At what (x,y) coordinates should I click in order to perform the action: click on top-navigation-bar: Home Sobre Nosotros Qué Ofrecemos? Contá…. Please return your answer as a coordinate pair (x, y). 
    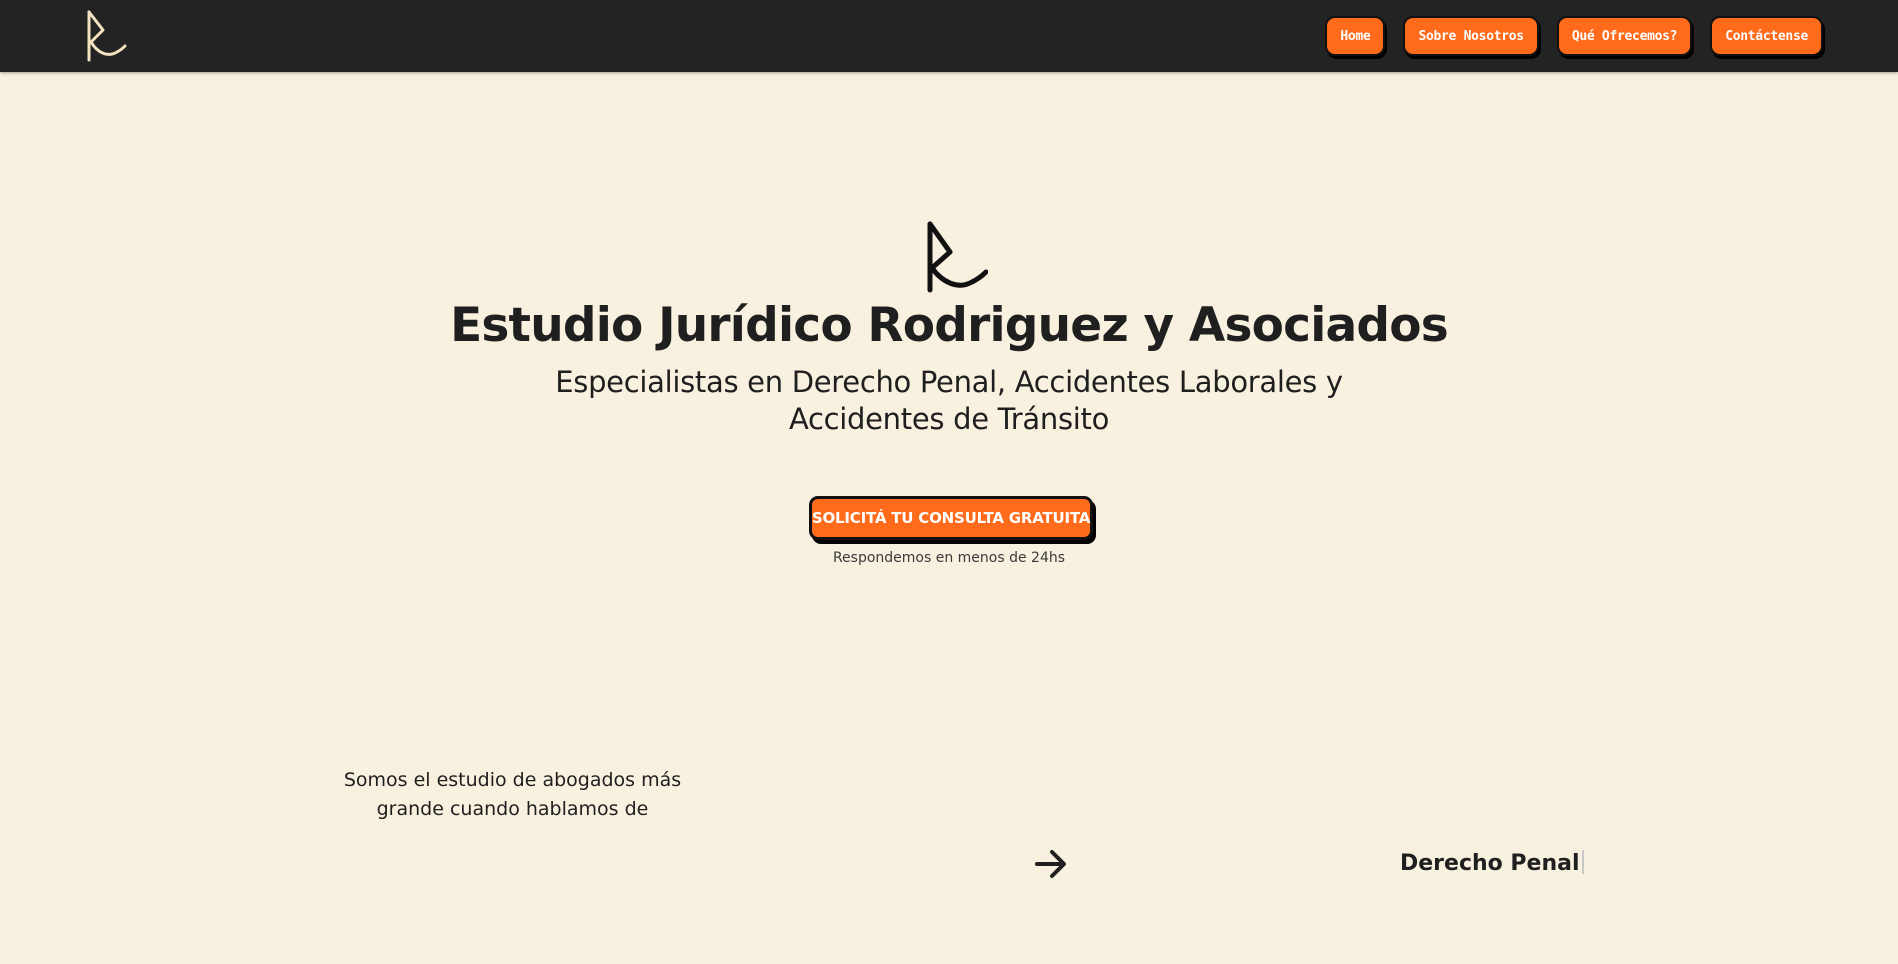
    Looking at the image, I should click on (949, 36).